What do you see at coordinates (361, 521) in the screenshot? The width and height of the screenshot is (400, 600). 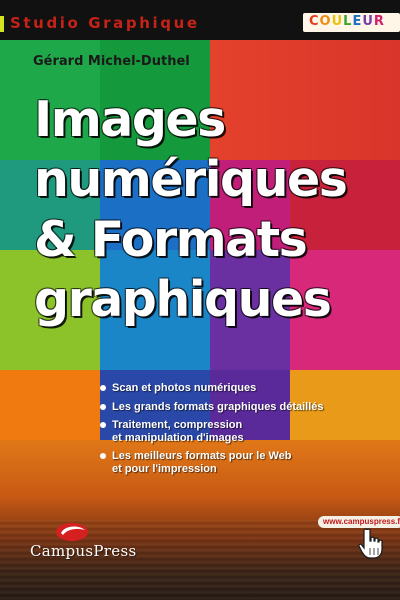 I see `url-text: www.campuspress.fr` at bounding box center [361, 521].